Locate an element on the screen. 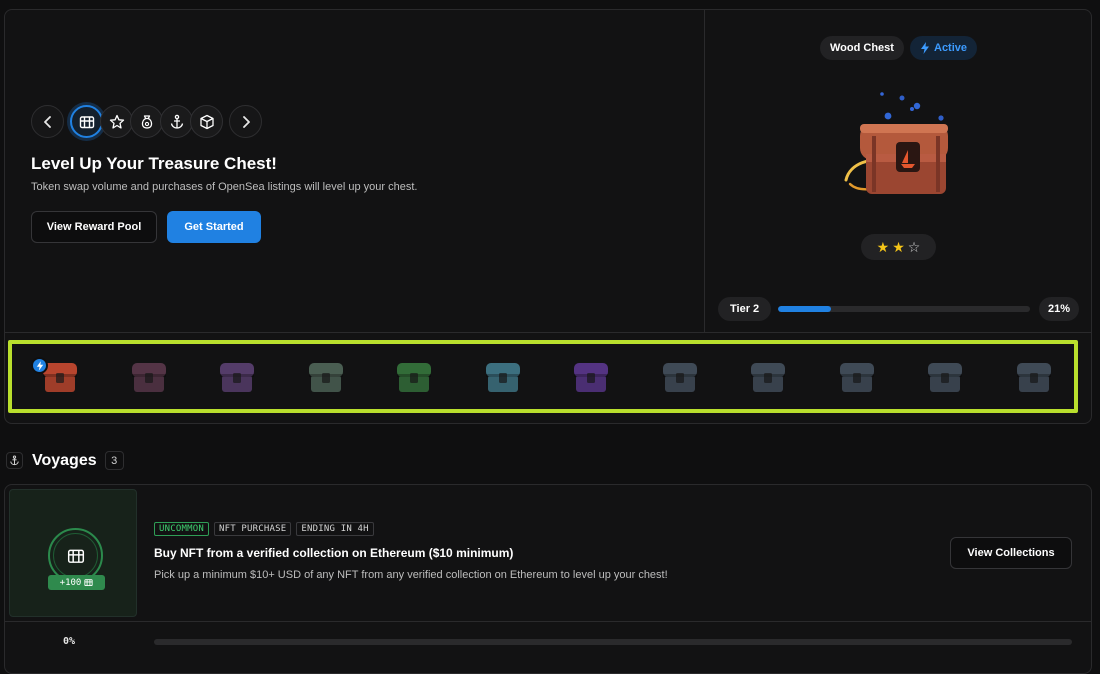 The image size is (1100, 674). page-title: Level Up Your Treasure Chest! is located at coordinates (154, 163).